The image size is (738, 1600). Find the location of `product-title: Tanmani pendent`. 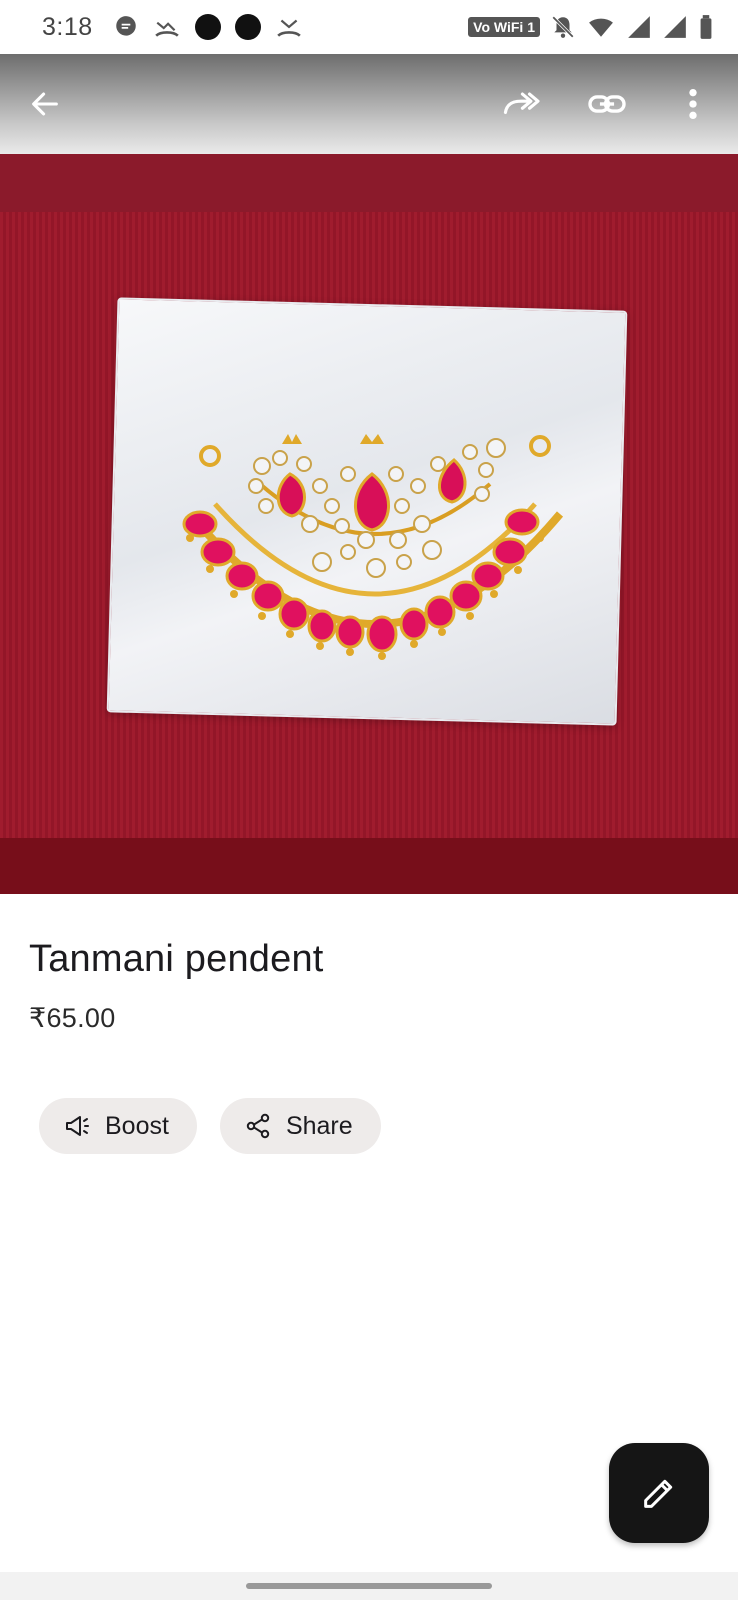

product-title: Tanmani pendent is located at coordinates (176, 959).